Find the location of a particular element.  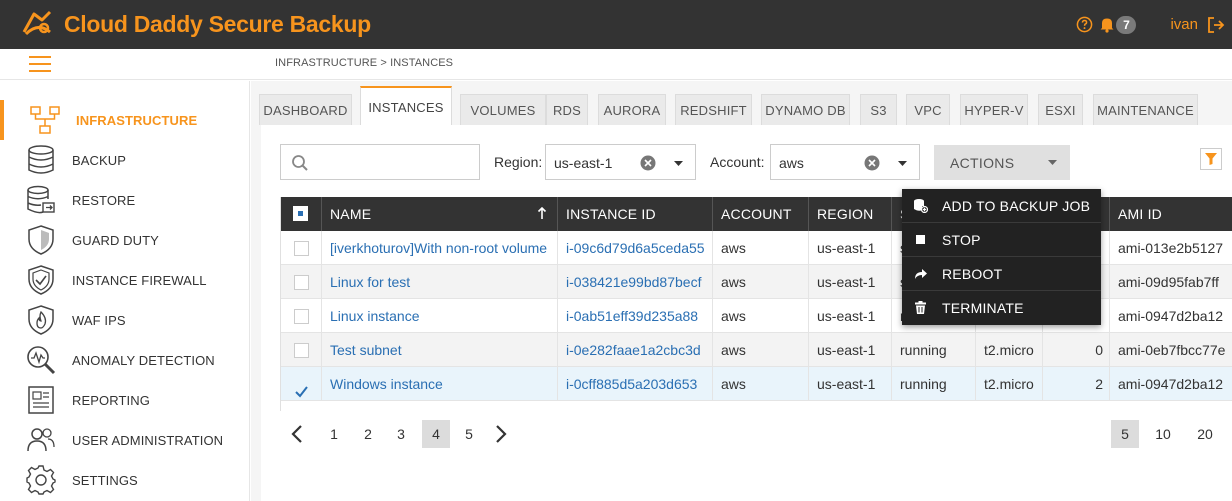

instance-id-link: i-0e282faae1a2cbc3d is located at coordinates (635, 350).